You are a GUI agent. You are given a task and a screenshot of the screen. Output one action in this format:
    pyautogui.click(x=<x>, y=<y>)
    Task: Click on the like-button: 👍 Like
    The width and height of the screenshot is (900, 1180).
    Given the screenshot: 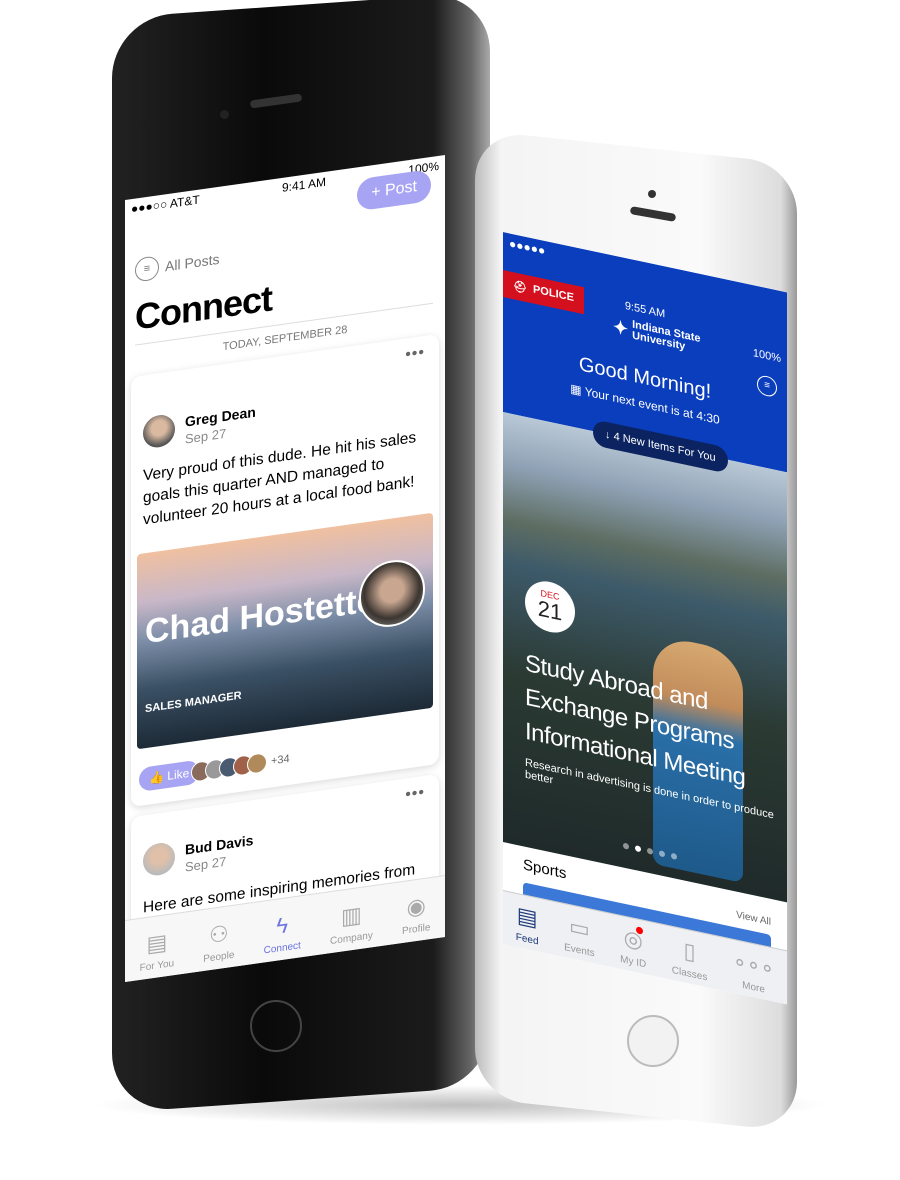 What is the action you would take?
    pyautogui.click(x=169, y=776)
    